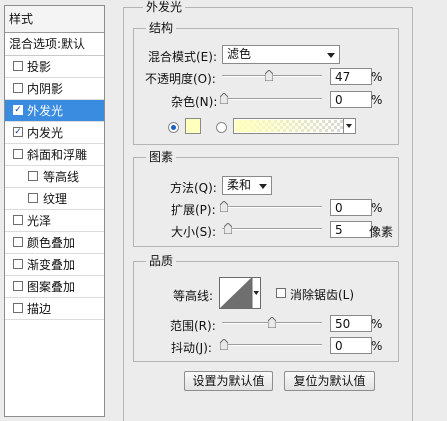  I want to click on sidebar-item-bevel-emboss: 斜面和浮雕, so click(54, 155).